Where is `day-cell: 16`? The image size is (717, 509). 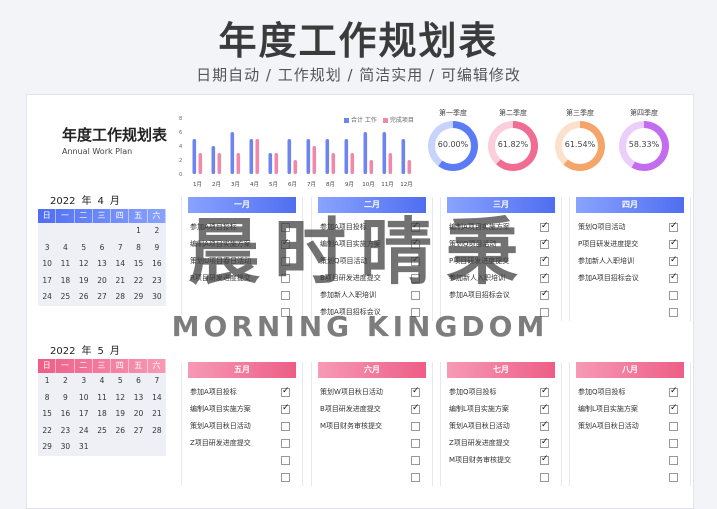 day-cell: 16 is located at coordinates (157, 264).